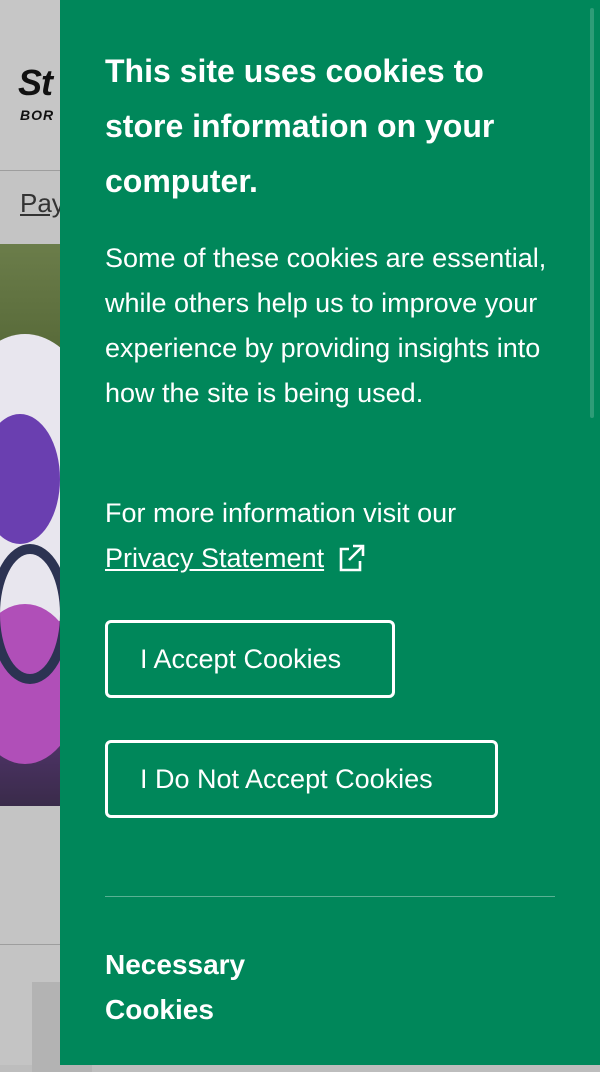 The height and width of the screenshot is (1072, 600). Describe the element at coordinates (35, 82) in the screenshot. I see `site-logo: St` at that location.